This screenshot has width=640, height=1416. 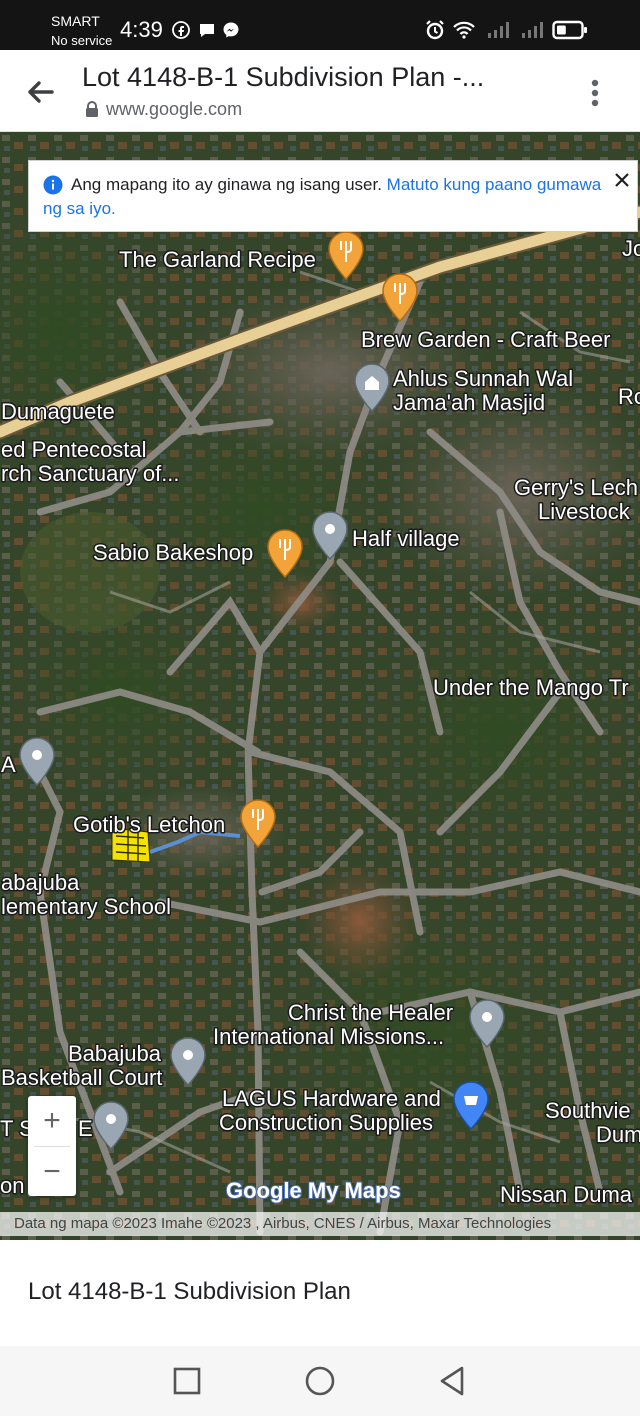 What do you see at coordinates (74, 449) in the screenshot?
I see `map-label: ed Pentecostal` at bounding box center [74, 449].